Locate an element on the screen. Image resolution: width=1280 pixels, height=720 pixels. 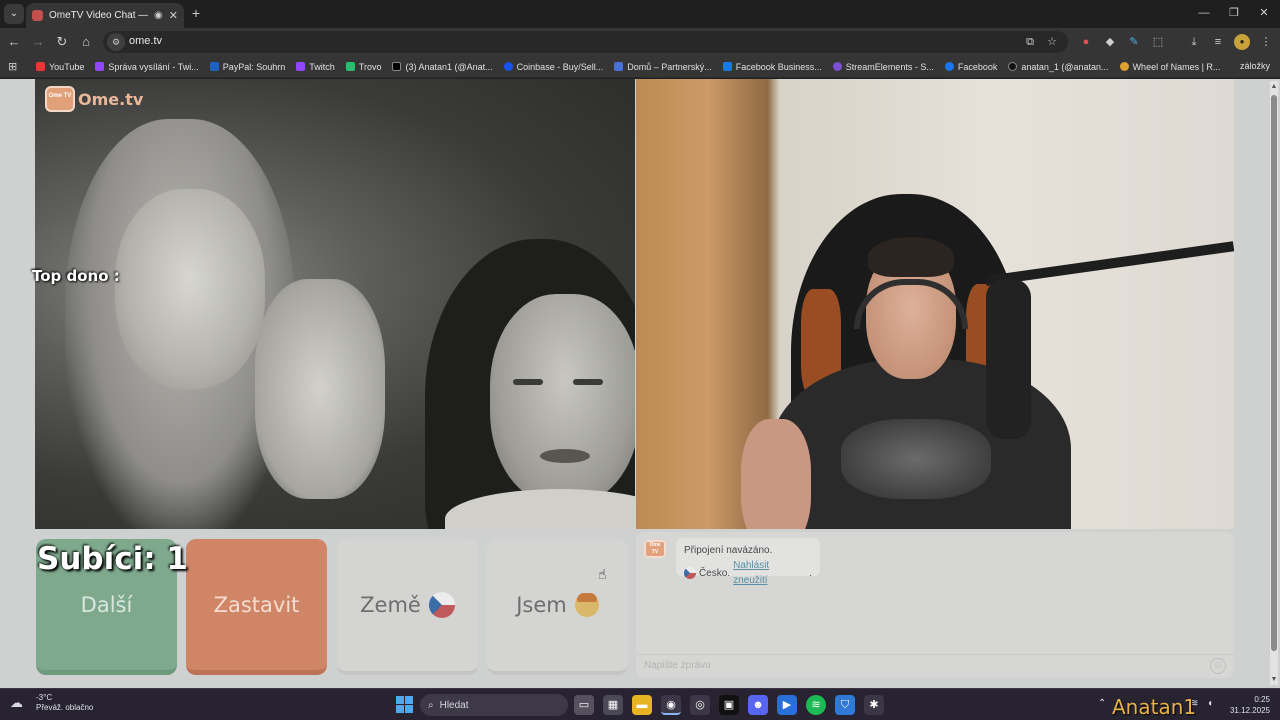
bookmark-label: Twitch is located at coordinates (322, 66).